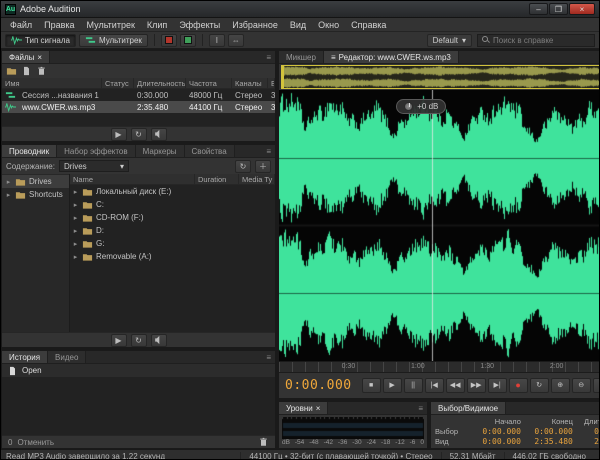  What do you see at coordinates (304, 408) in the screenshot?
I see `tab-levels: Уровни ×` at bounding box center [304, 408].